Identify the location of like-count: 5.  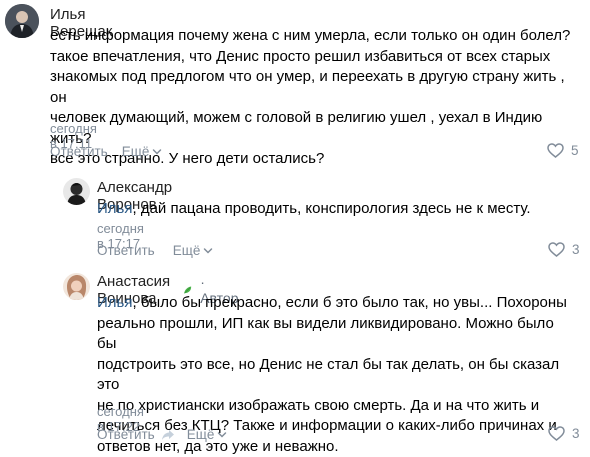
(575, 150).